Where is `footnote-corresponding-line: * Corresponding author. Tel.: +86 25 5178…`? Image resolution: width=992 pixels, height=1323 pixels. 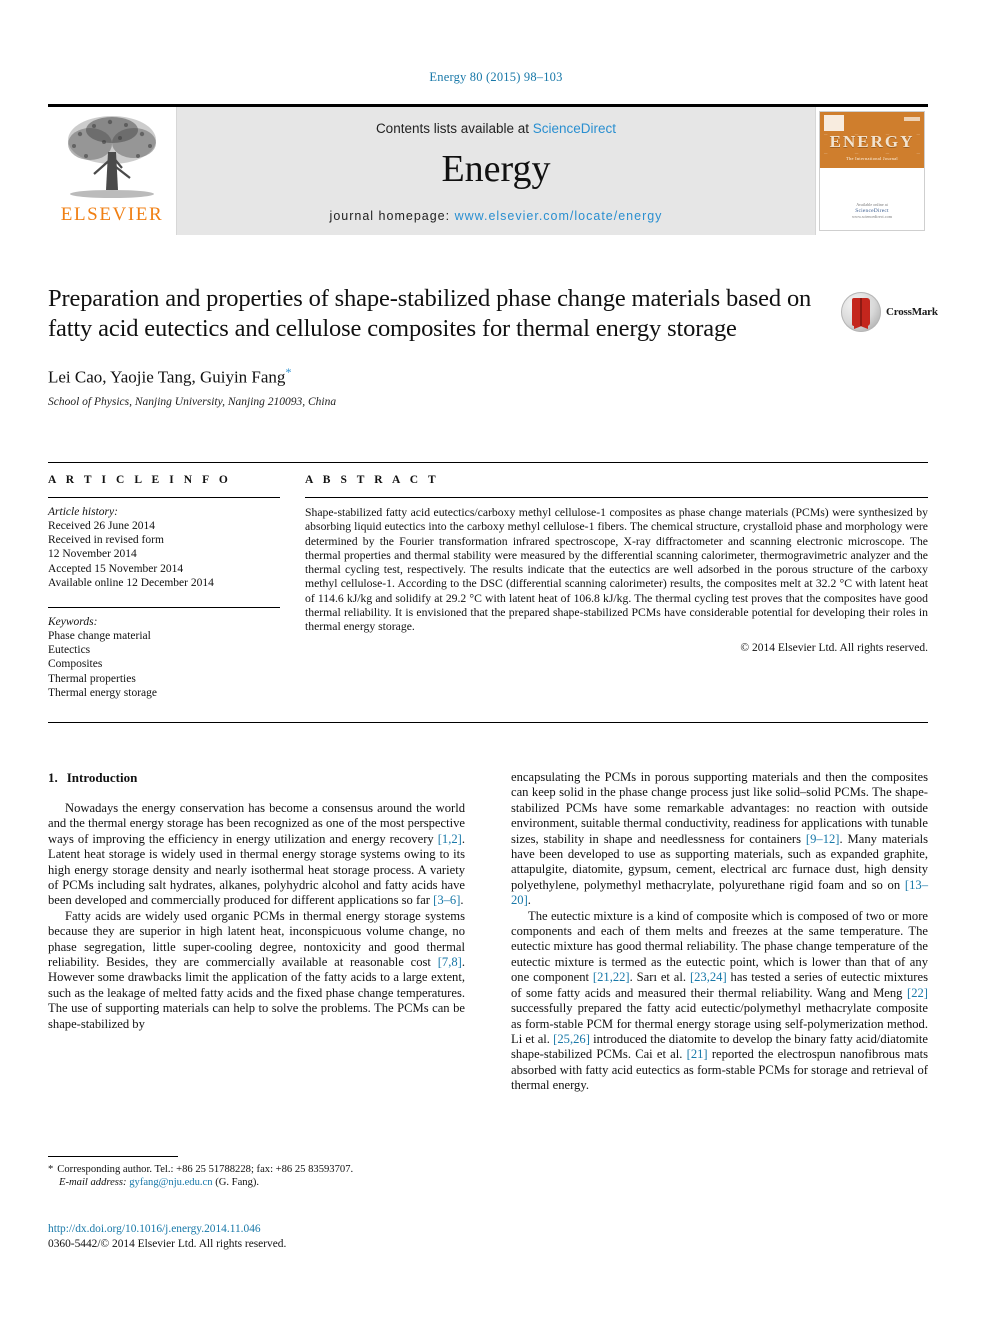 footnote-corresponding-line: * Corresponding author. Tel.: +86 25 5178… is located at coordinates (256, 1169).